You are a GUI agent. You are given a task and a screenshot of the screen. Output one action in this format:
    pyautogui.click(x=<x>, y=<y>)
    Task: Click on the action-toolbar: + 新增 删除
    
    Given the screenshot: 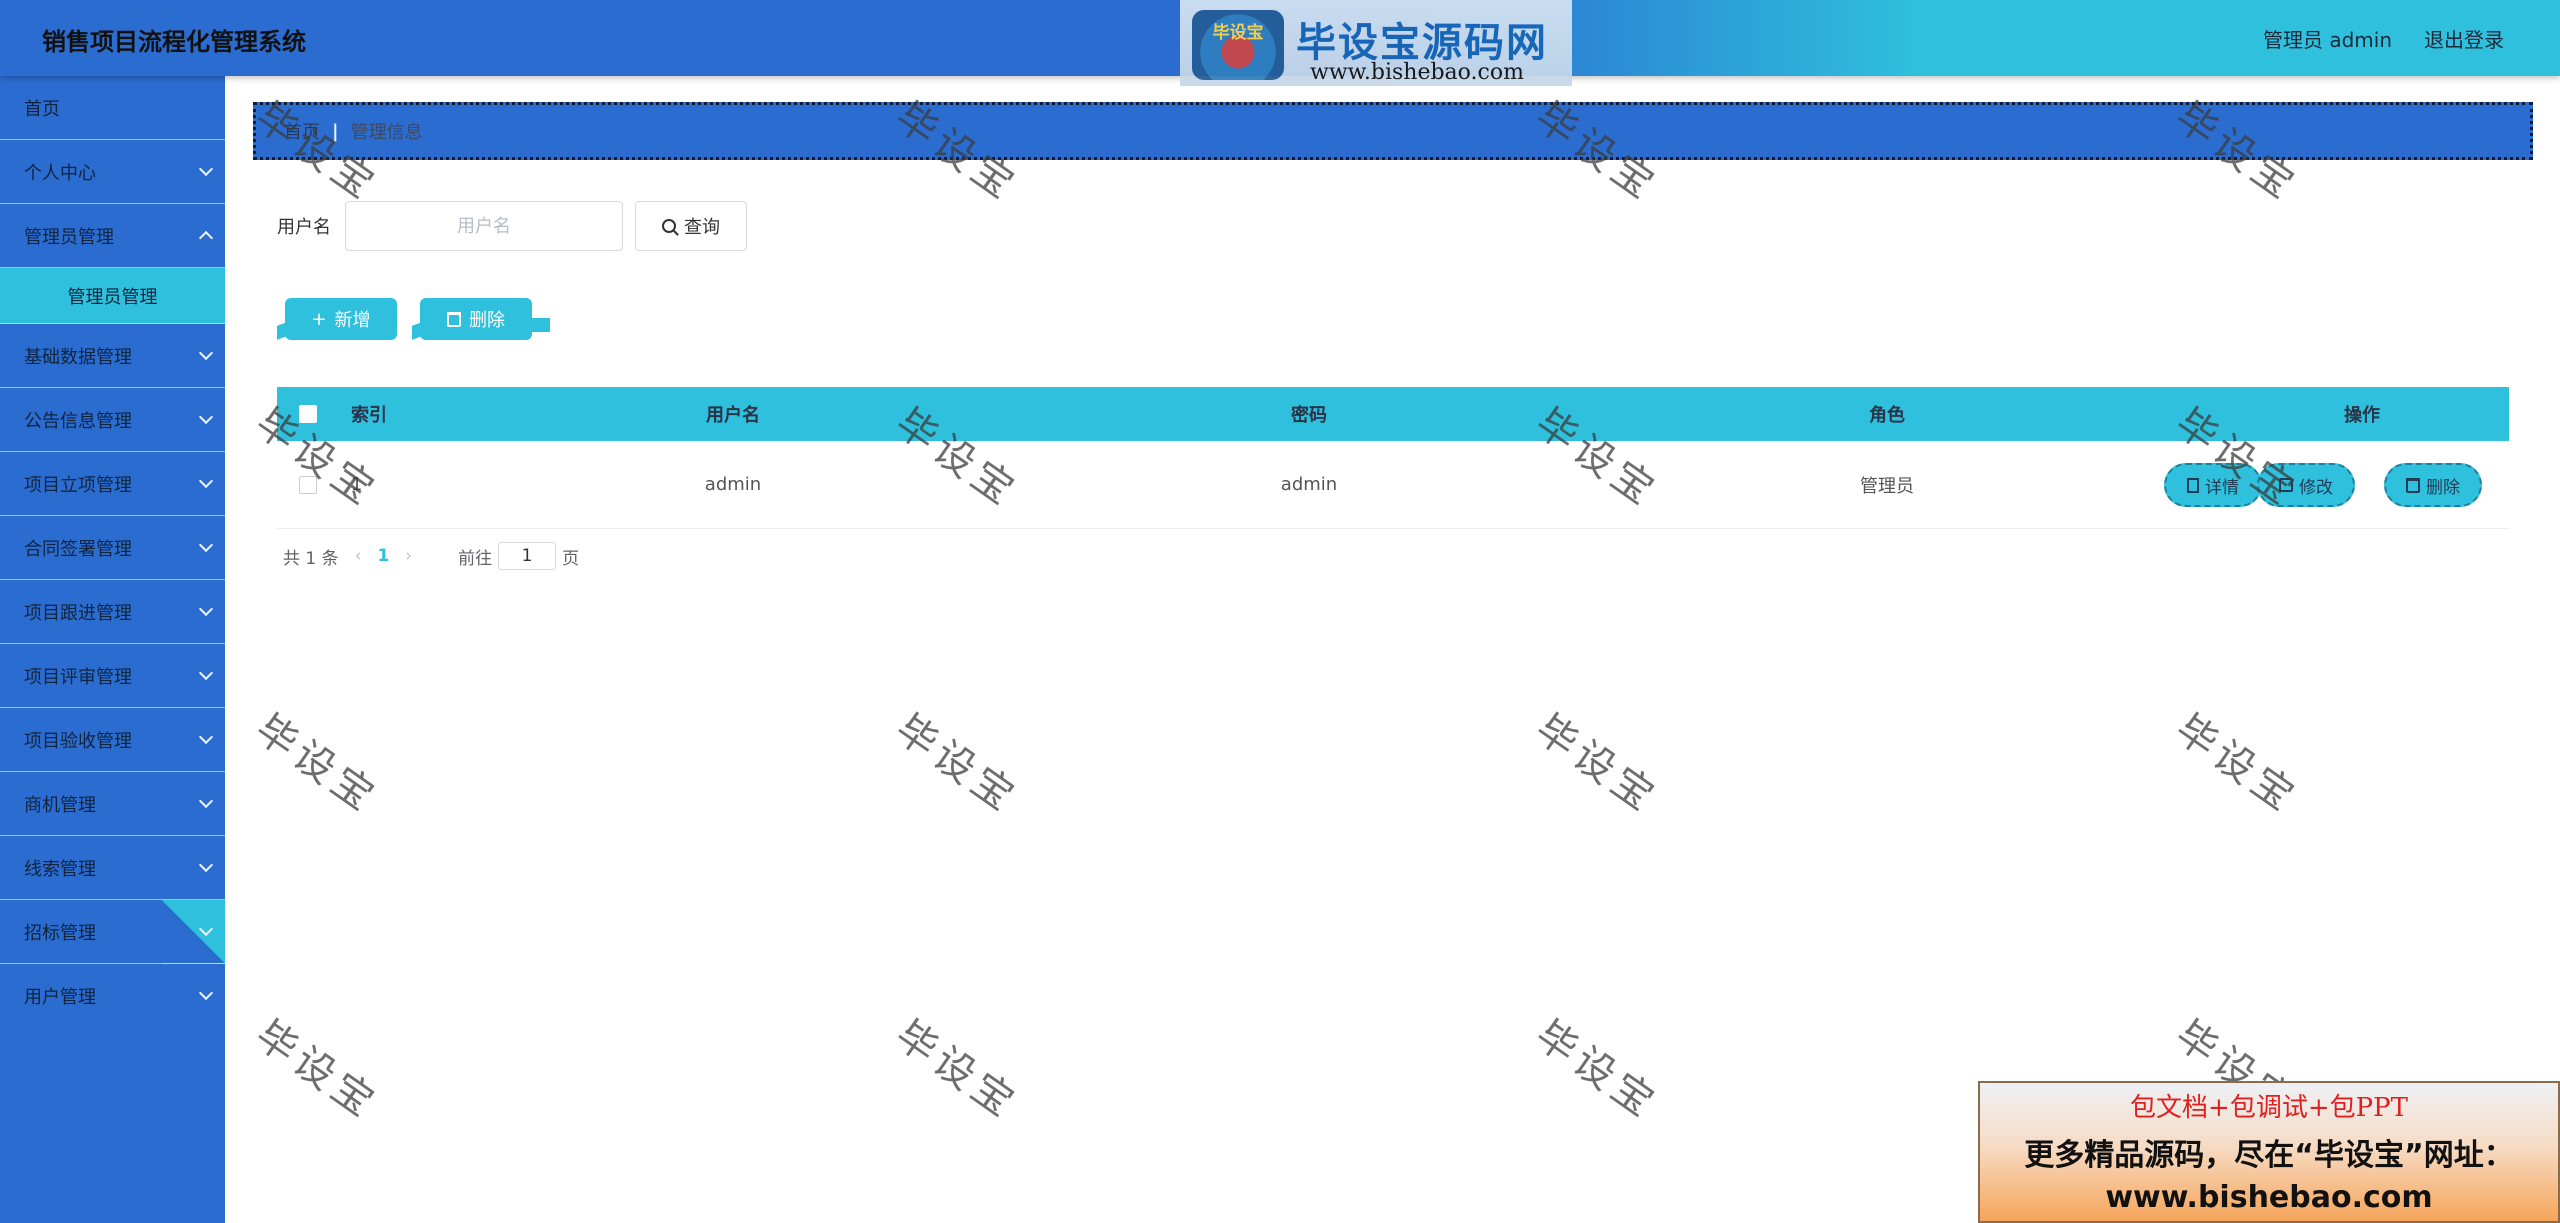 What is the action you would take?
    pyautogui.click(x=427, y=315)
    